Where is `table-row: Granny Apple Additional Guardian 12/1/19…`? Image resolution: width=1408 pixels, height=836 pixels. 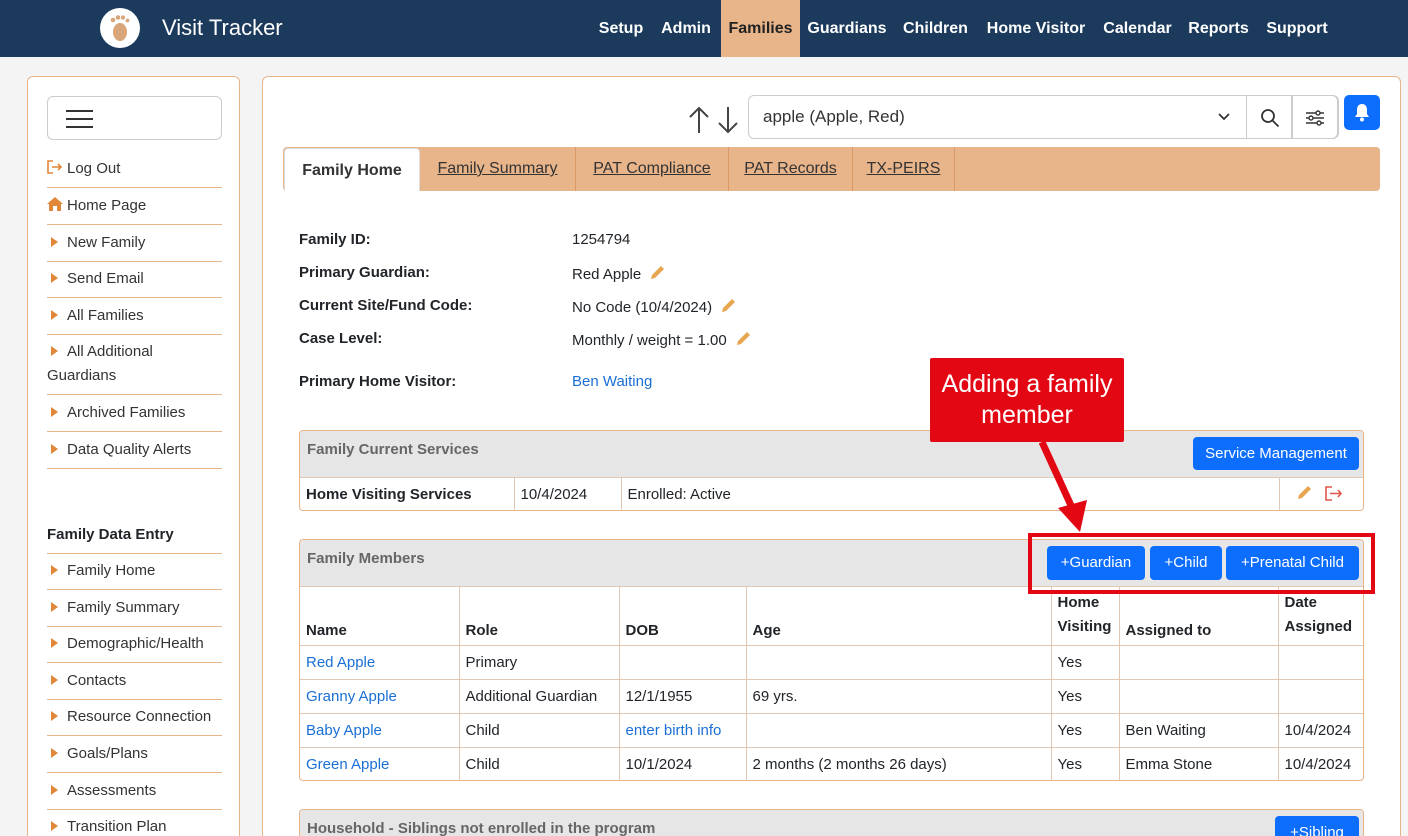 table-row: Granny Apple Additional Guardian 12/1/19… is located at coordinates (831, 696).